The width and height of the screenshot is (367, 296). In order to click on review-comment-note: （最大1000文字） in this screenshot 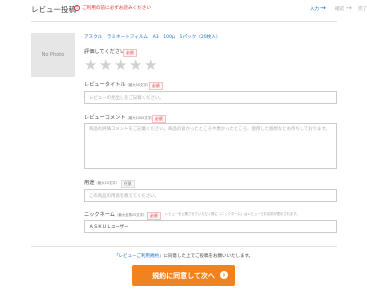, I will do `click(140, 118)`.